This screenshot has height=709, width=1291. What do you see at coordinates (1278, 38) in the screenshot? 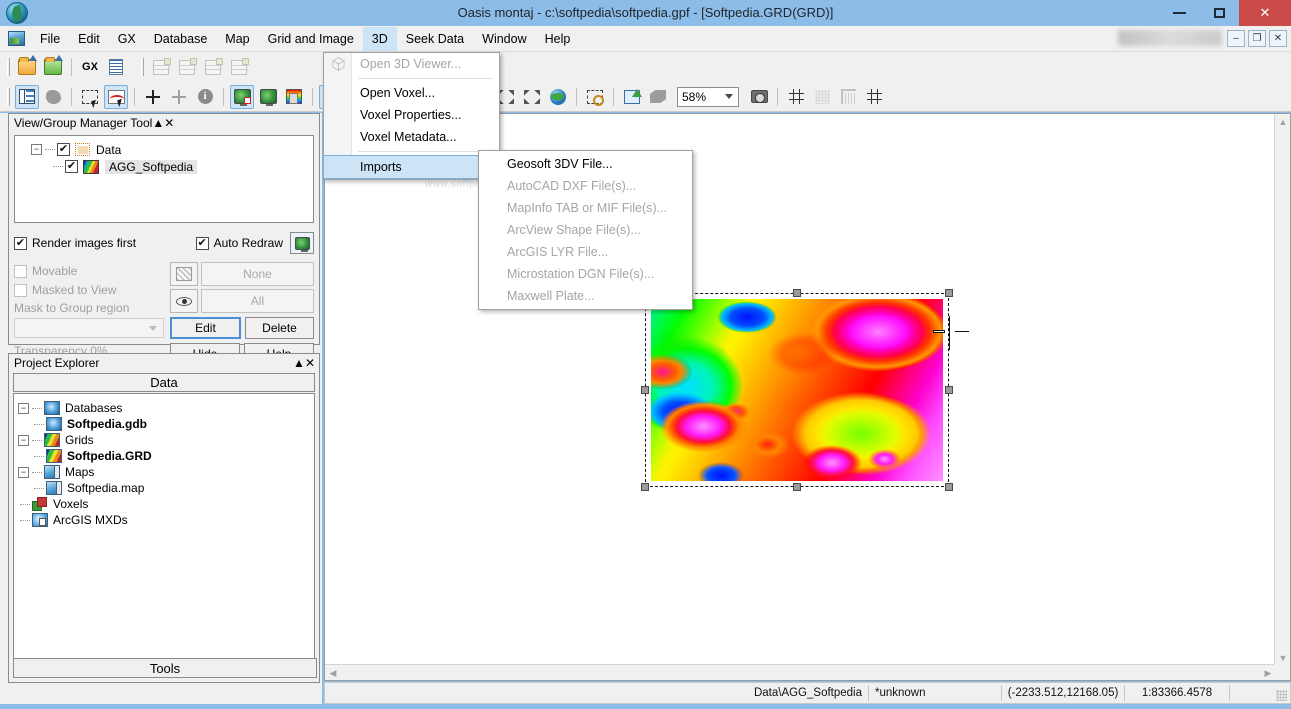
I see `mdi-close-button: ✕` at bounding box center [1278, 38].